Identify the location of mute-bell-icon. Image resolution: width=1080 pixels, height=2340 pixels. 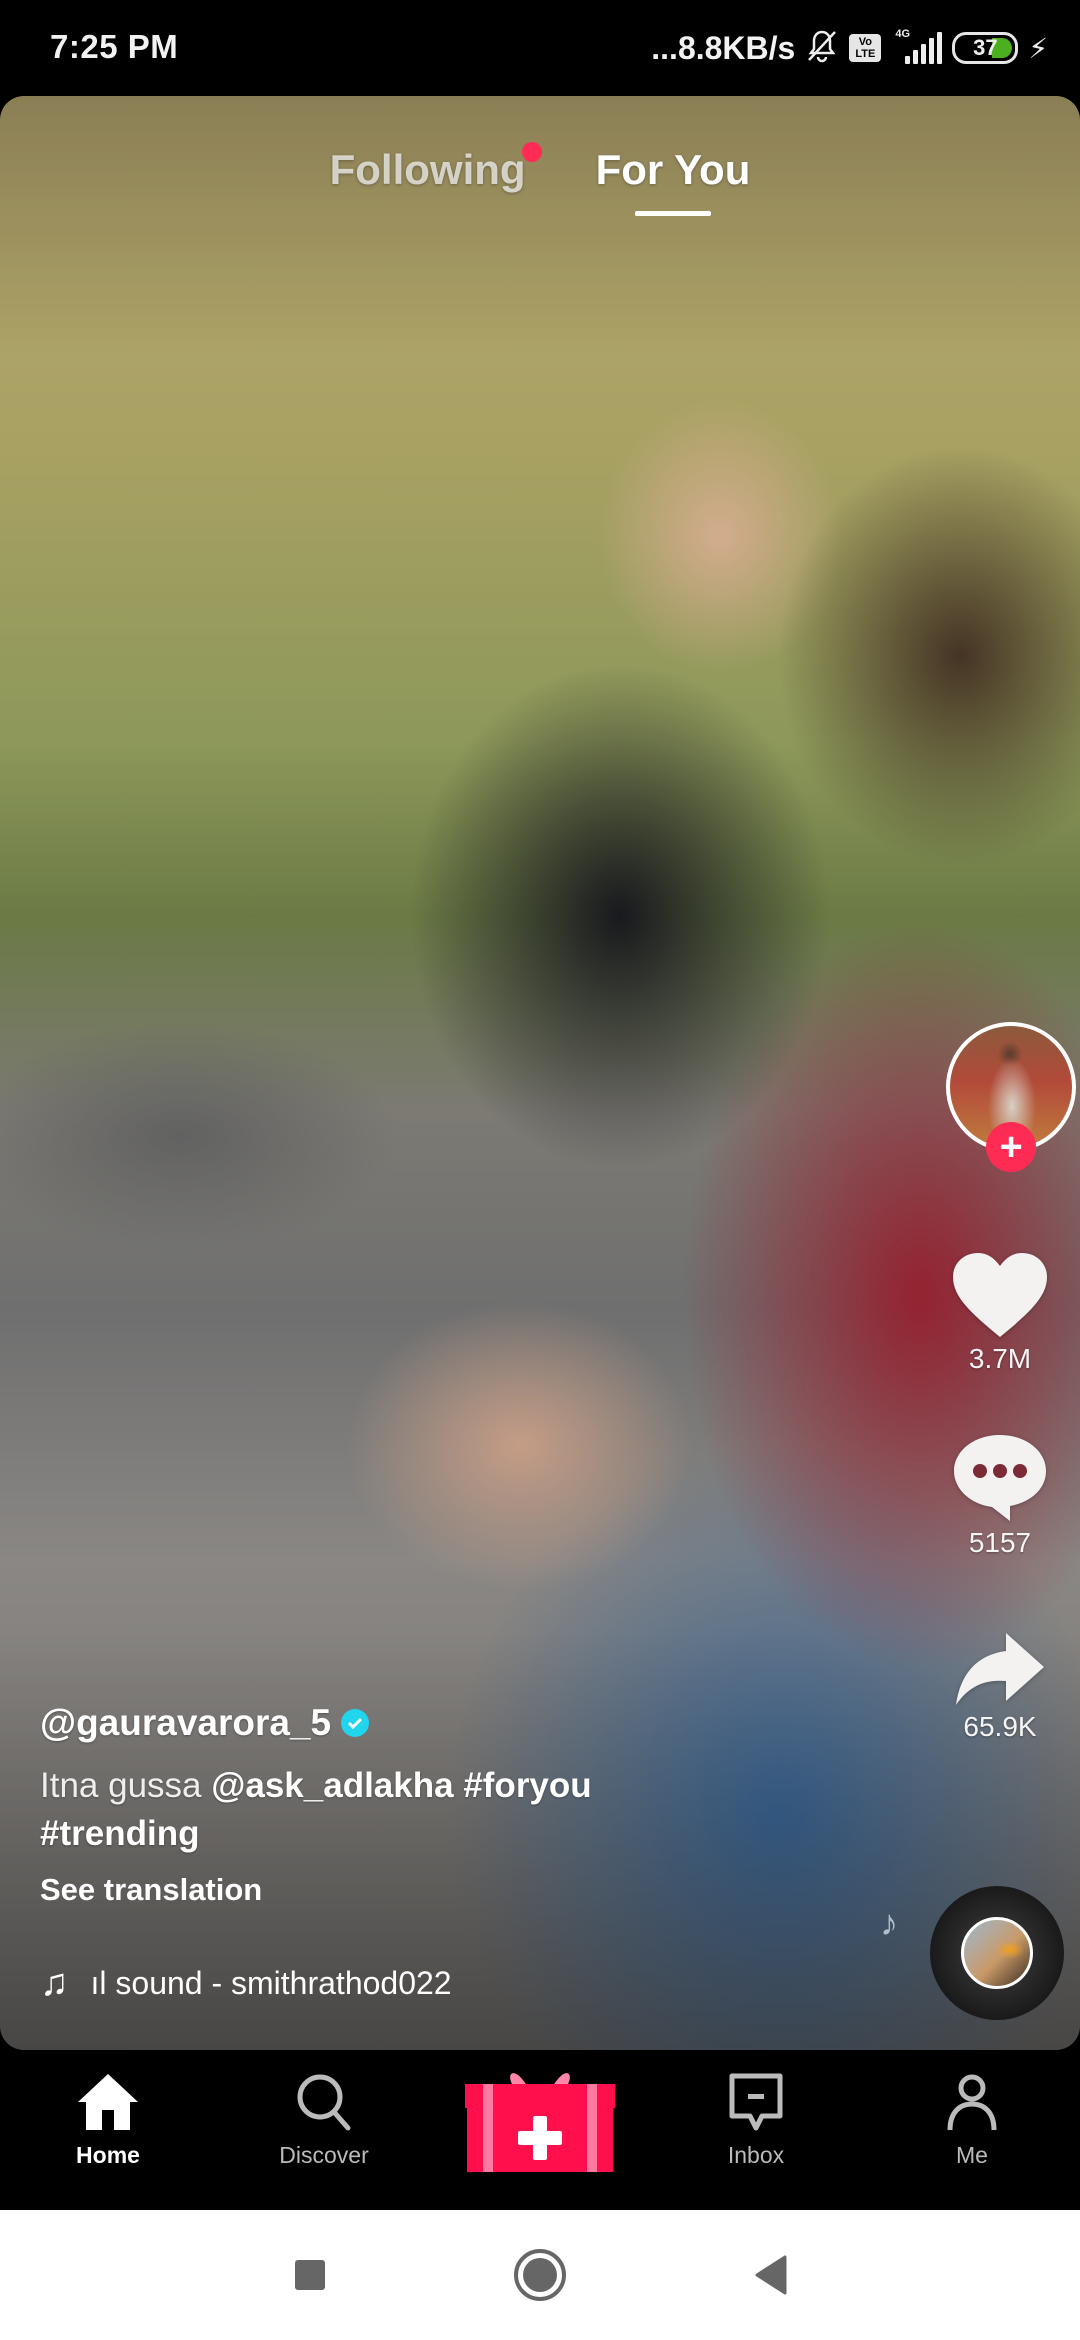
(822, 48).